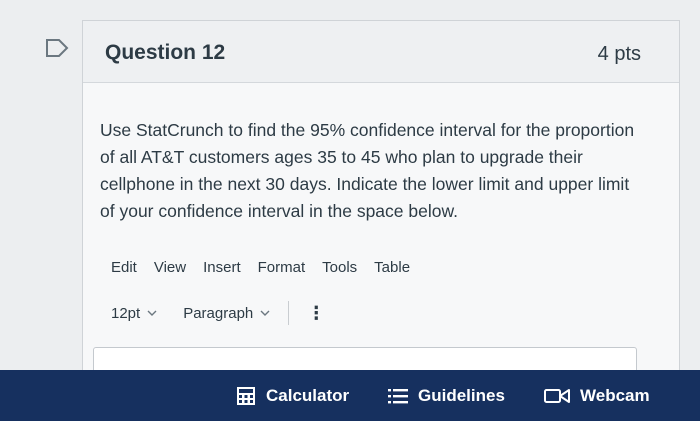  I want to click on font-size-dropdown: 12pt, so click(134, 313).